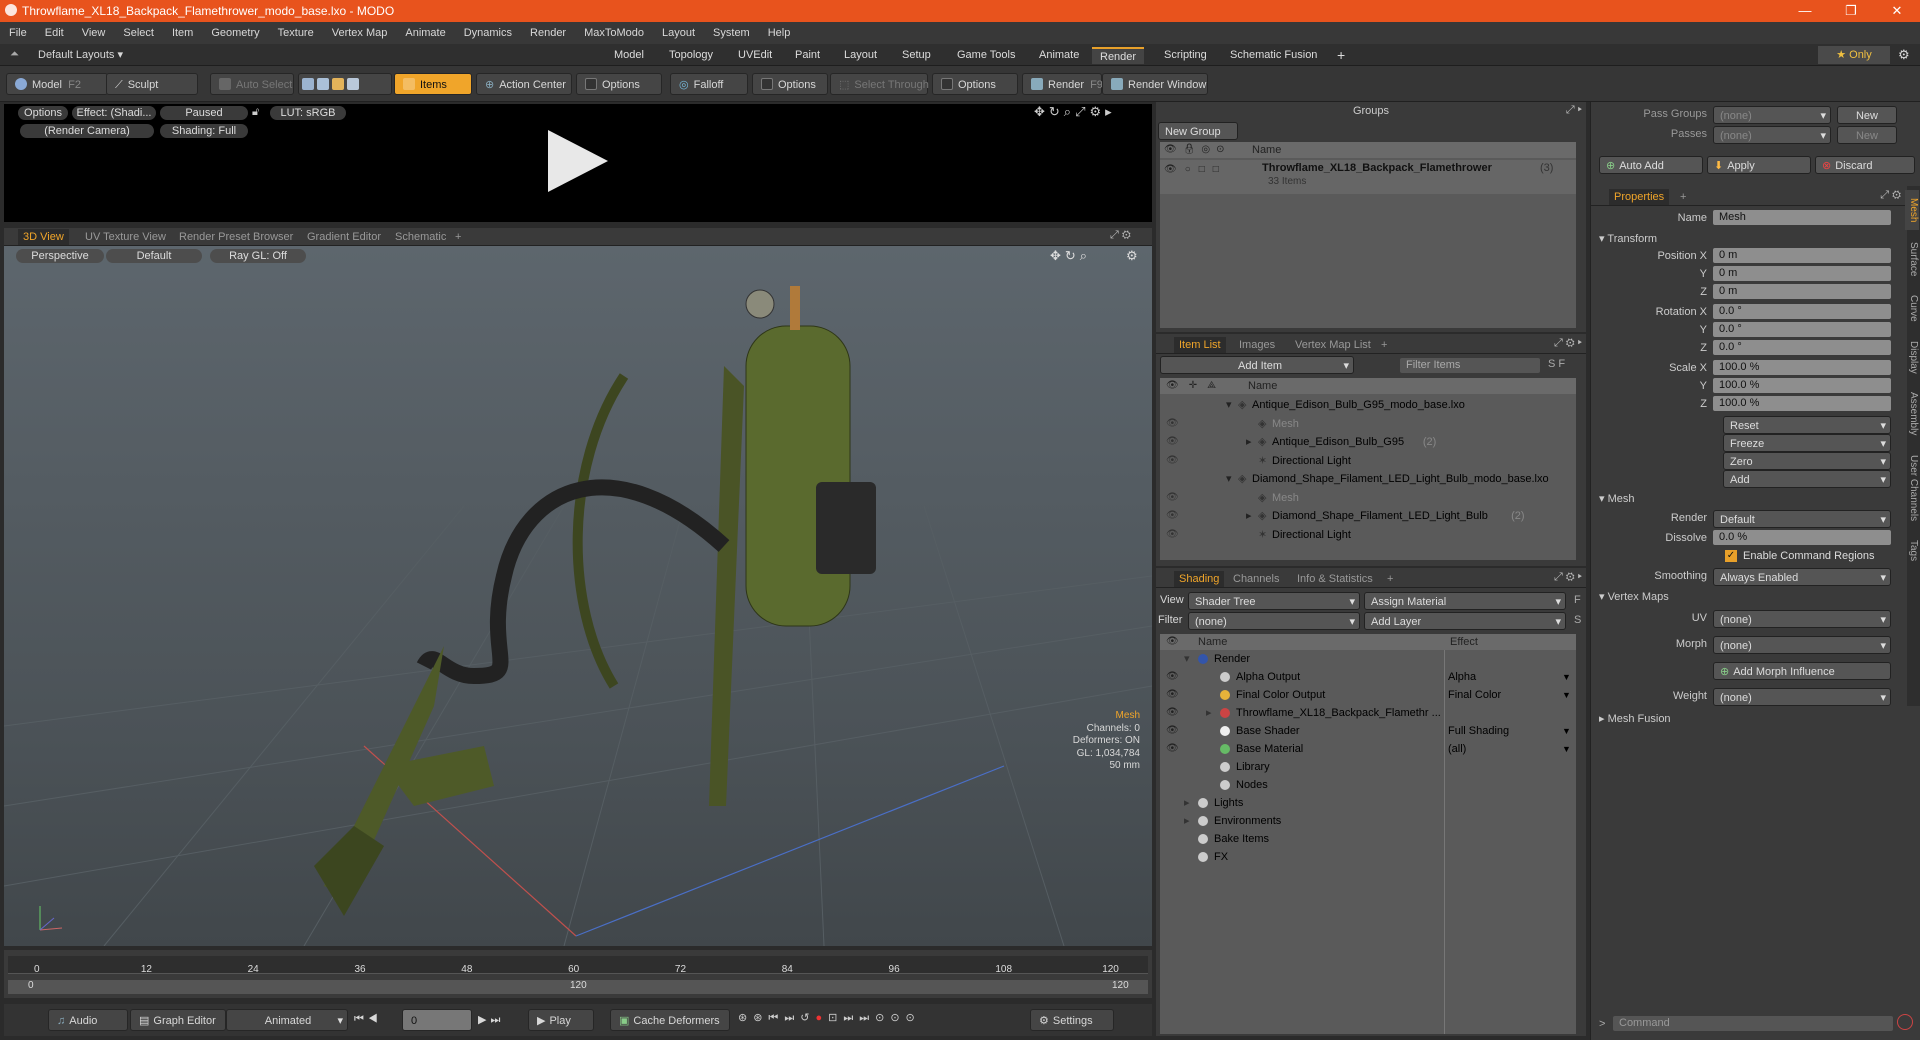  Describe the element at coordinates (1199, 579) in the screenshot. I see `tab-shading: Shading` at that location.